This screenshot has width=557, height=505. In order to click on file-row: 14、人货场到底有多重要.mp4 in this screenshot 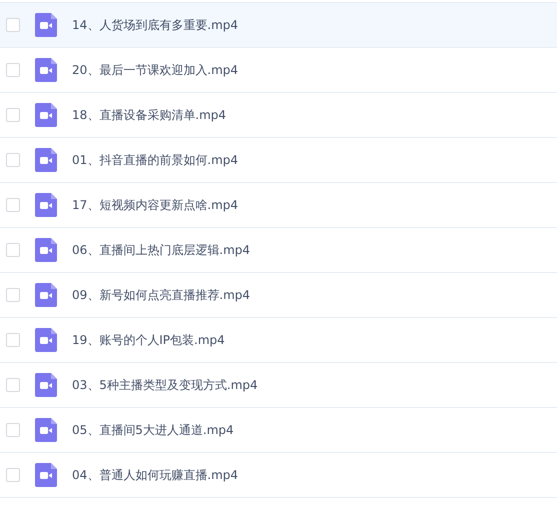, I will do `click(278, 24)`.